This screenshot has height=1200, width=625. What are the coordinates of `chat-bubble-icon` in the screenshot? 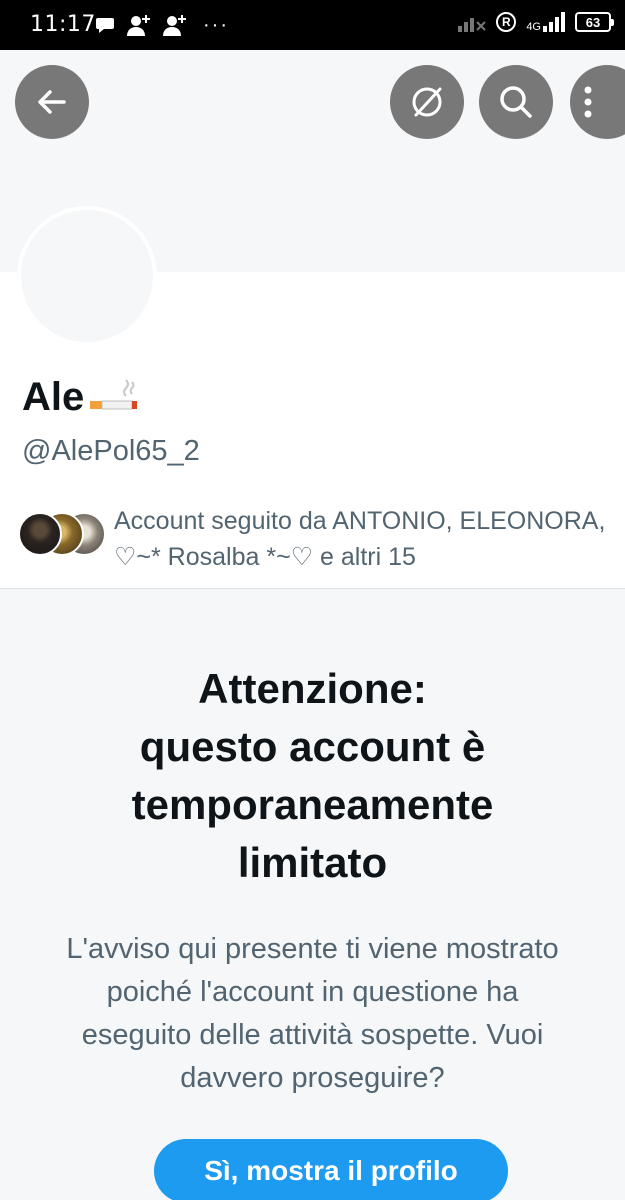 It's located at (105, 25).